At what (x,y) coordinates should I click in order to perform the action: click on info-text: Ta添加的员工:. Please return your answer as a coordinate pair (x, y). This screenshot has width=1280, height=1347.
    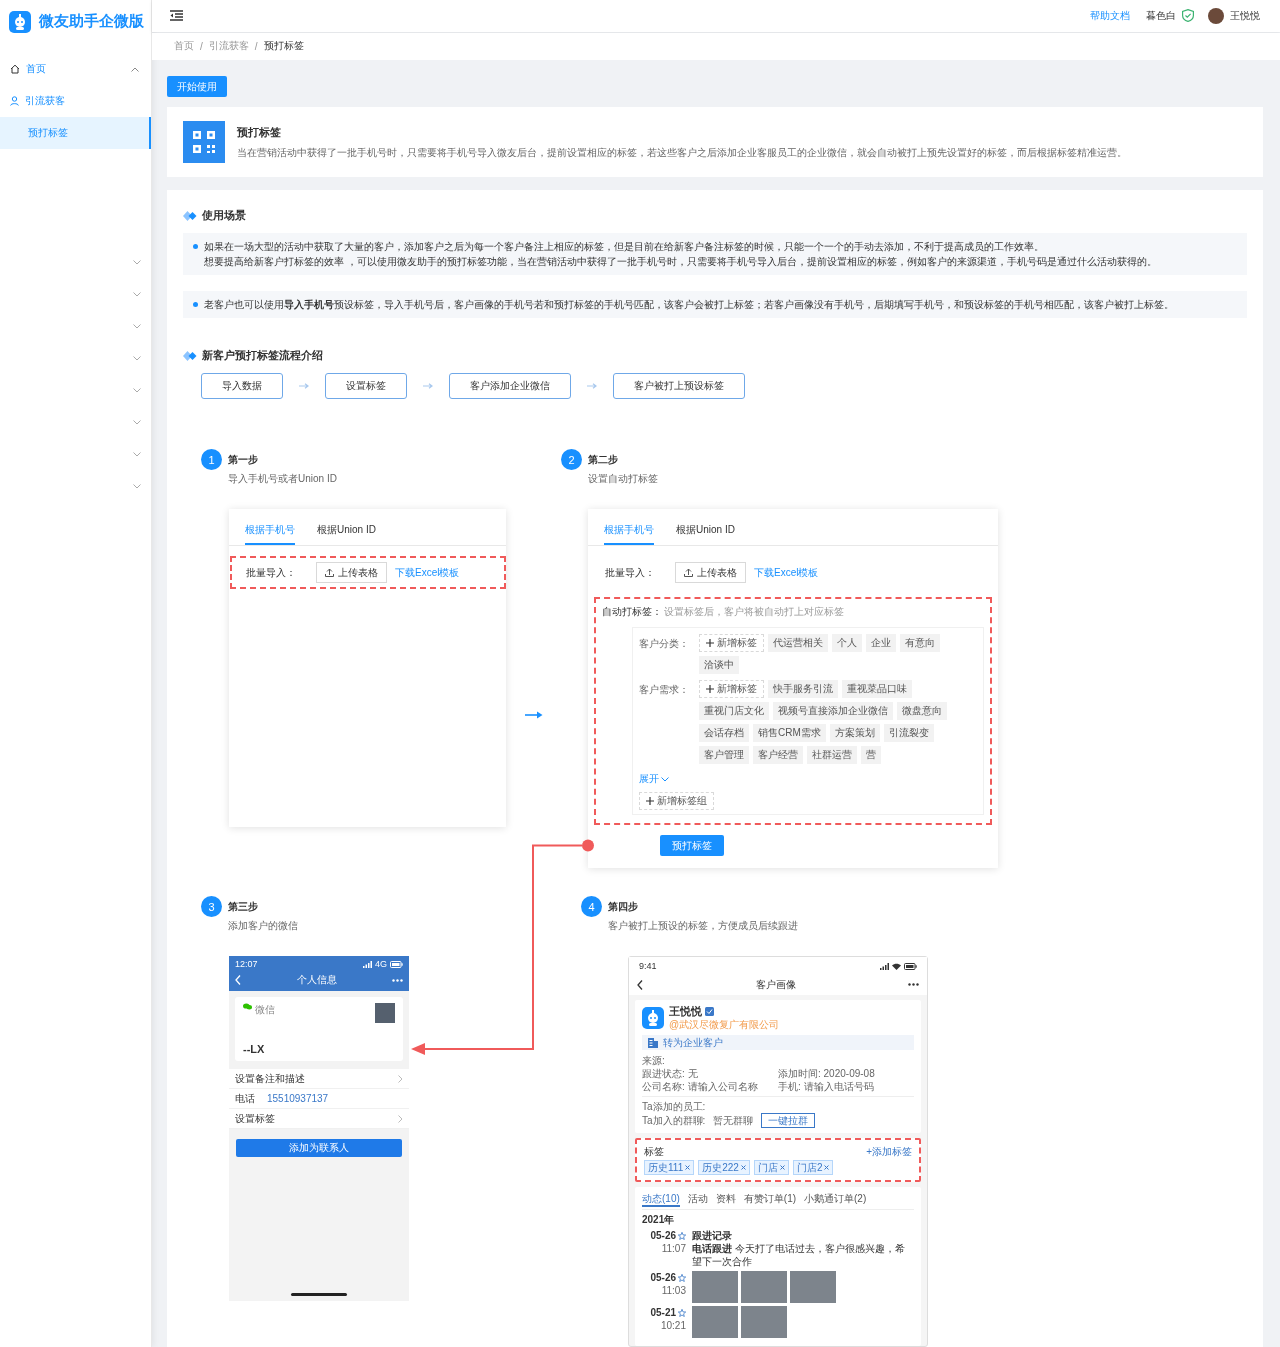
    Looking at the image, I should click on (674, 1106).